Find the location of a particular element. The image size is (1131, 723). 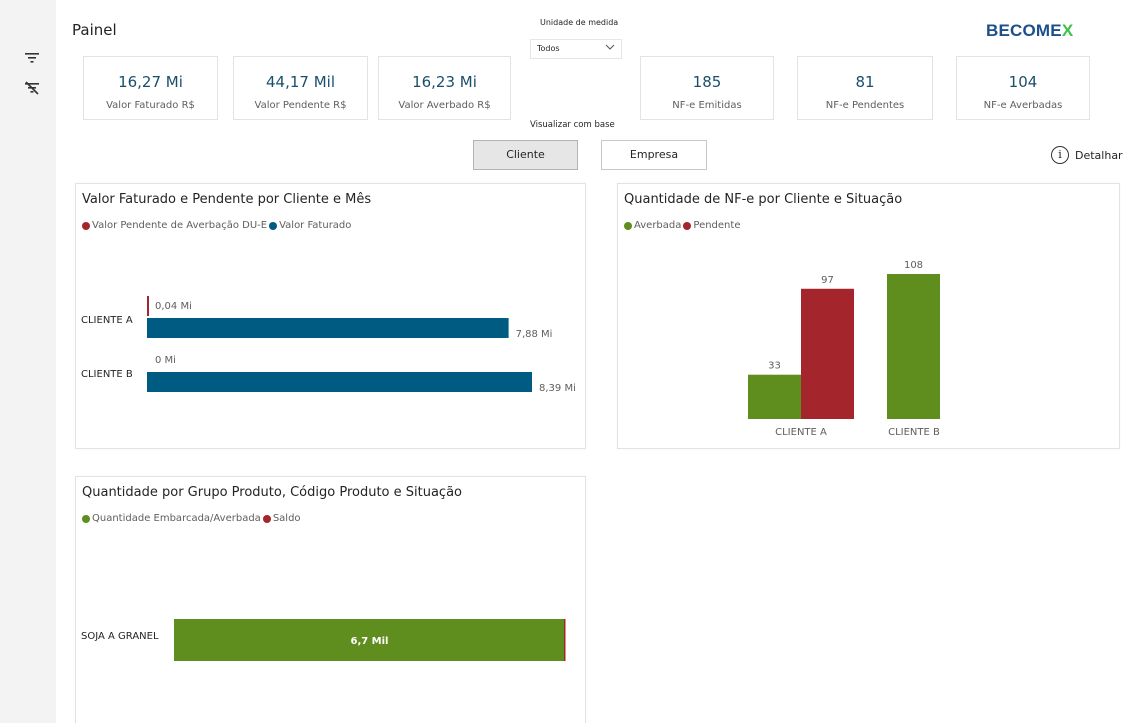

kpi-card-nfe-pendentes: 81 NF-e Pendentes is located at coordinates (865, 88).